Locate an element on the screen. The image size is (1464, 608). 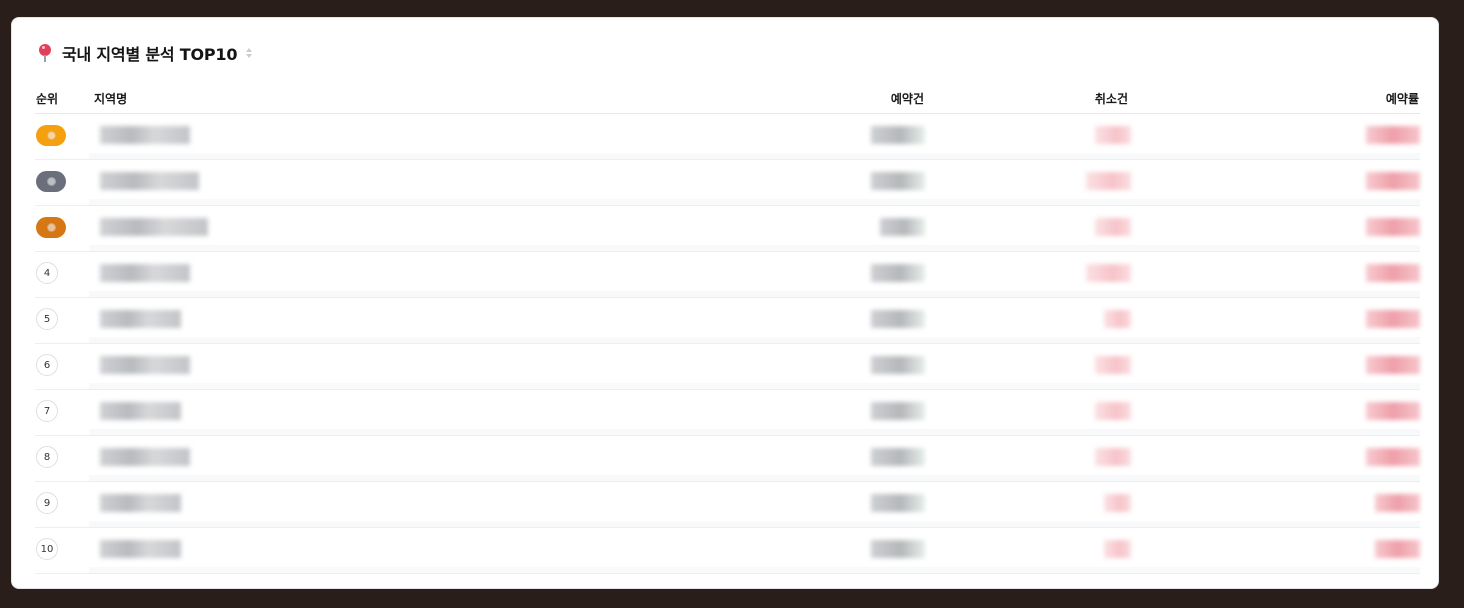
map-pin-icon is located at coordinates (45, 53).